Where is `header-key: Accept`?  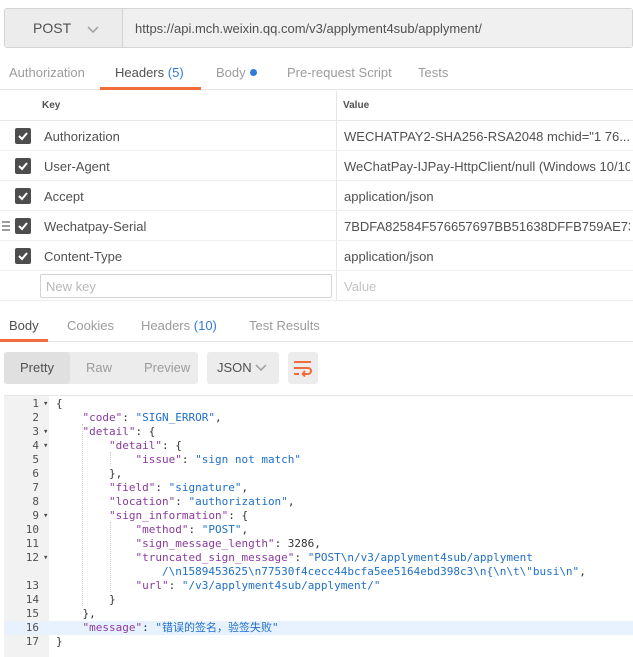
header-key: Accept is located at coordinates (64, 196).